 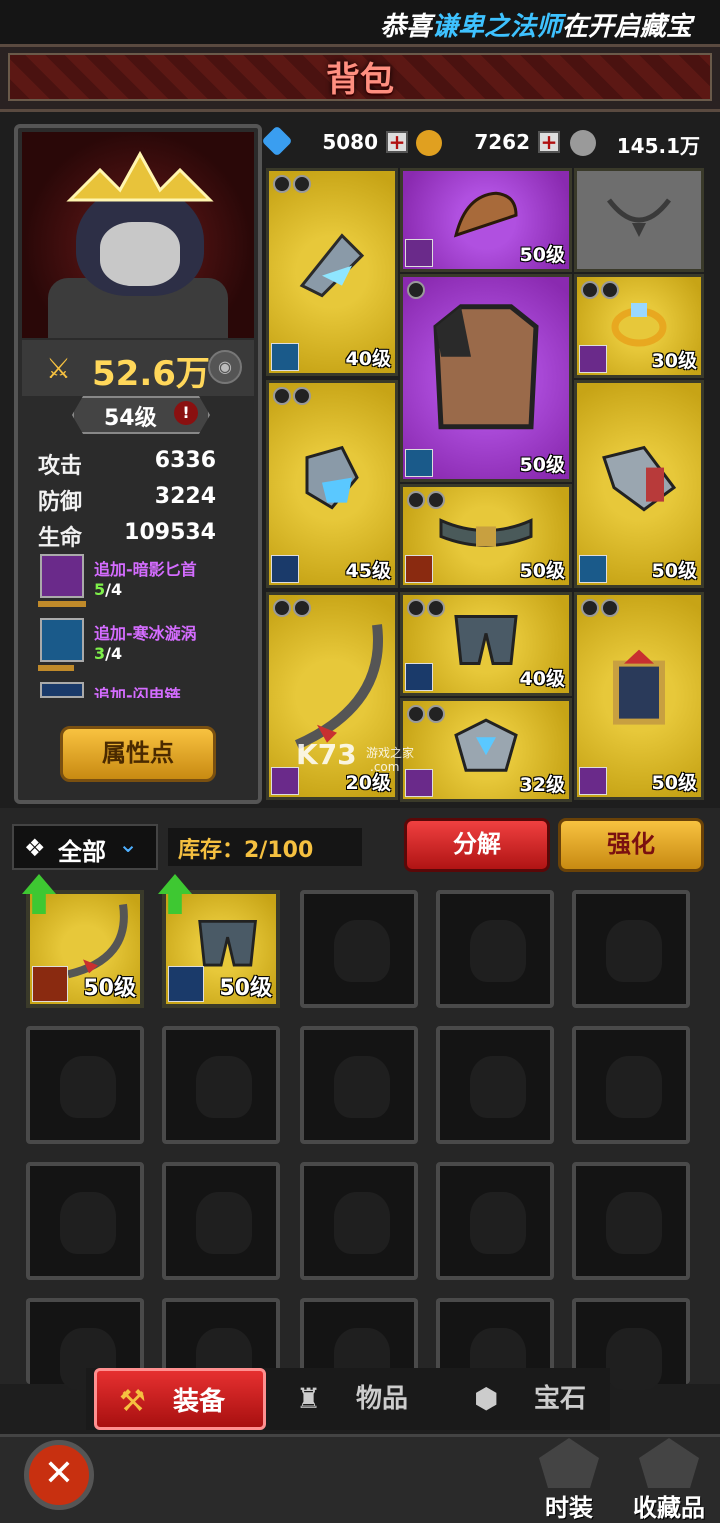 What do you see at coordinates (140, 254) in the screenshot?
I see `hero-face` at bounding box center [140, 254].